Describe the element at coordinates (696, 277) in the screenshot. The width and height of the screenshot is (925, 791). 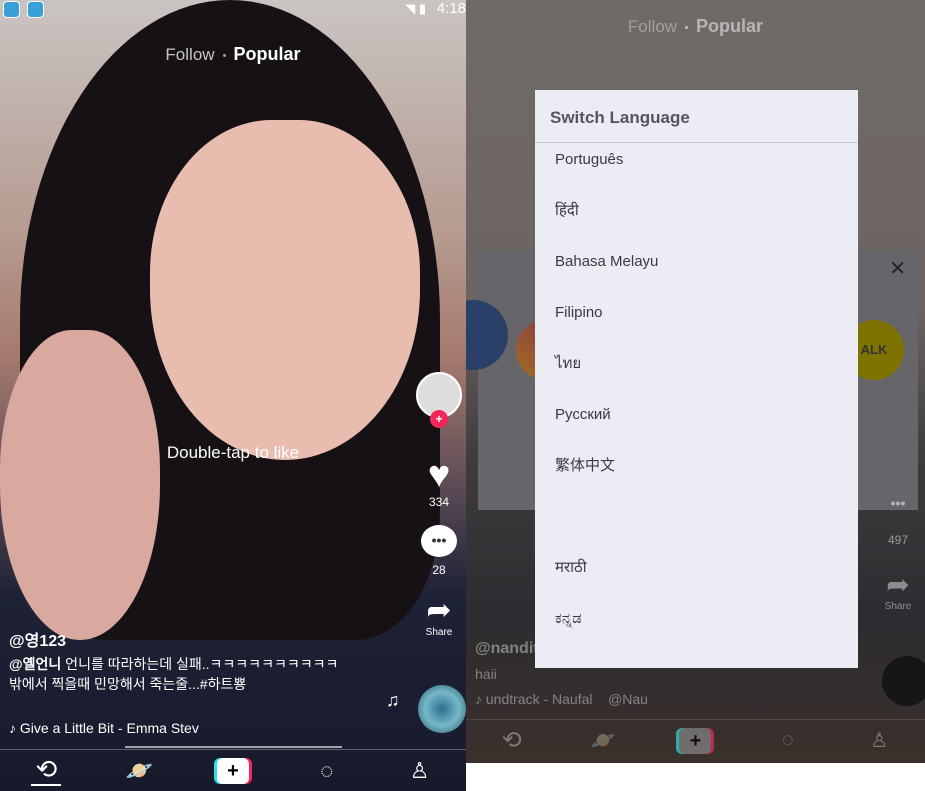
I see `language-option: Bahasa Melayu` at that location.